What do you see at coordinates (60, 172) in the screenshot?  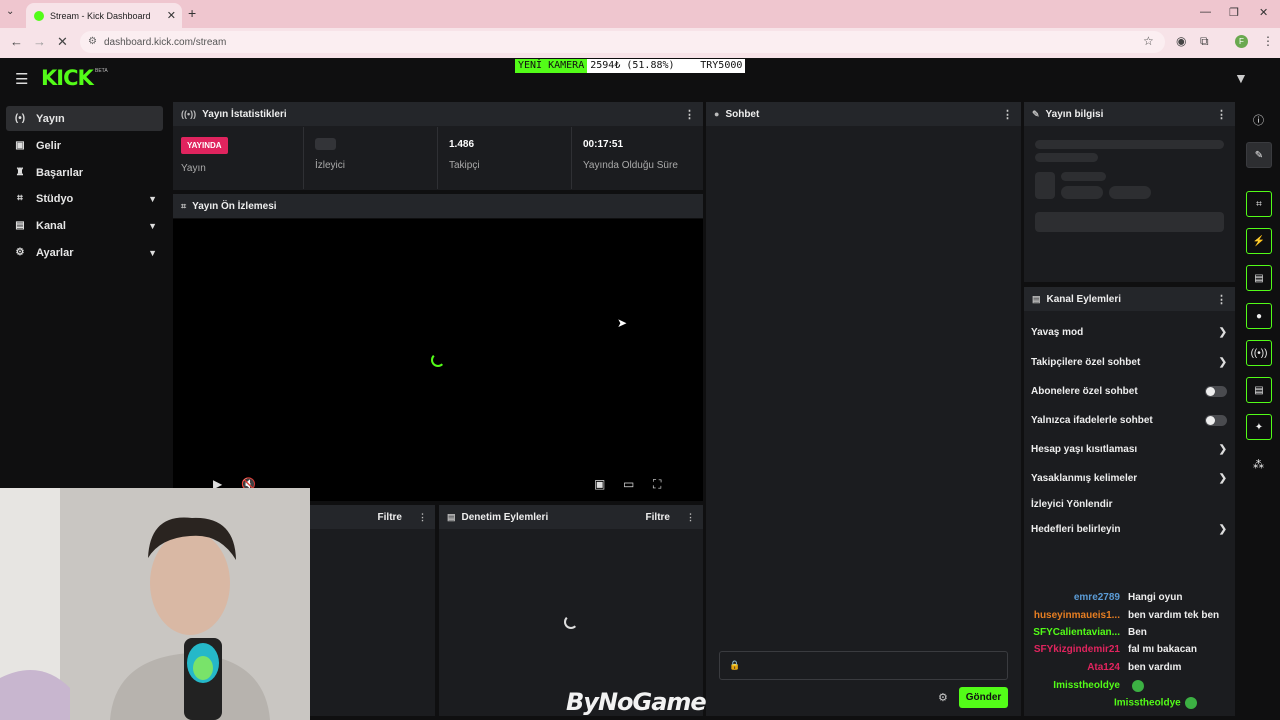 I see `sidebar-item-label: Başarılar` at bounding box center [60, 172].